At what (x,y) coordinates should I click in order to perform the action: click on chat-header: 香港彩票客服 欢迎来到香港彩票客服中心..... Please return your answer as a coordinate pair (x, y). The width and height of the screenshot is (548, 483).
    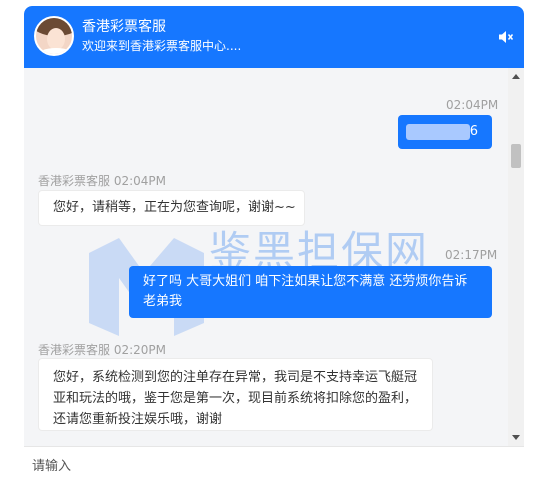
    Looking at the image, I should click on (274, 37).